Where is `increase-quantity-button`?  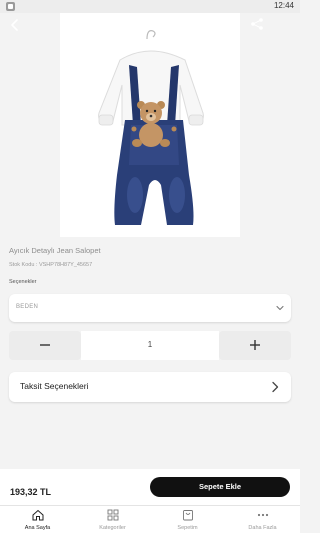
increase-quantity-button is located at coordinates (255, 345).